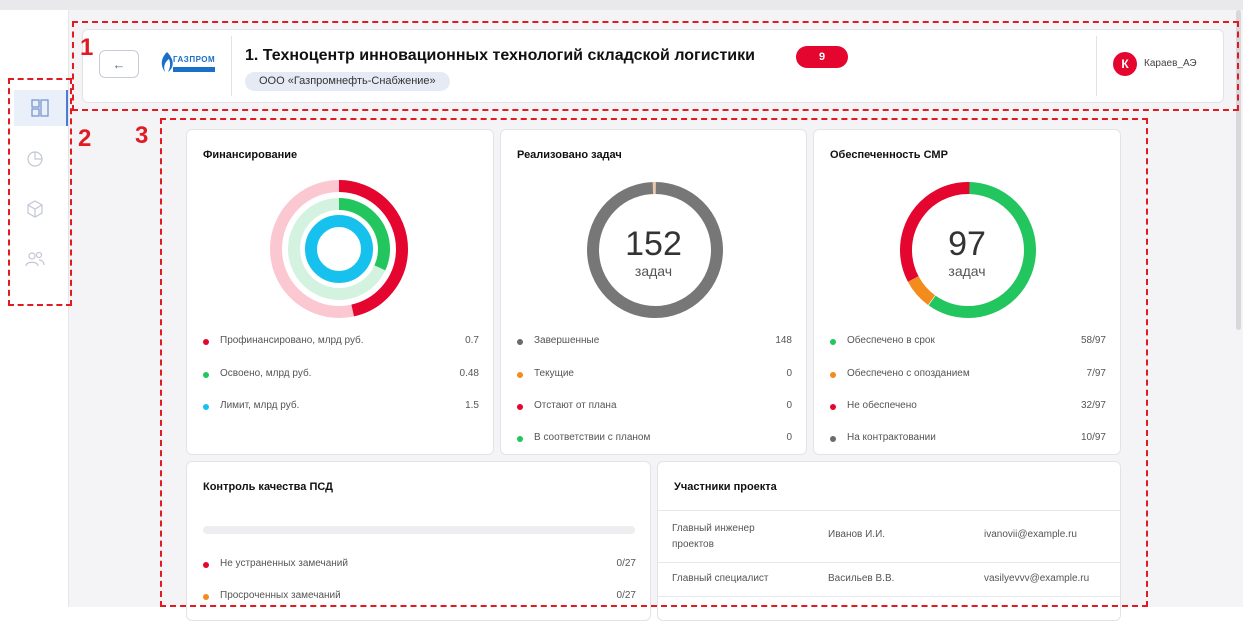  I want to click on browser-top-strip, so click(621, 5).